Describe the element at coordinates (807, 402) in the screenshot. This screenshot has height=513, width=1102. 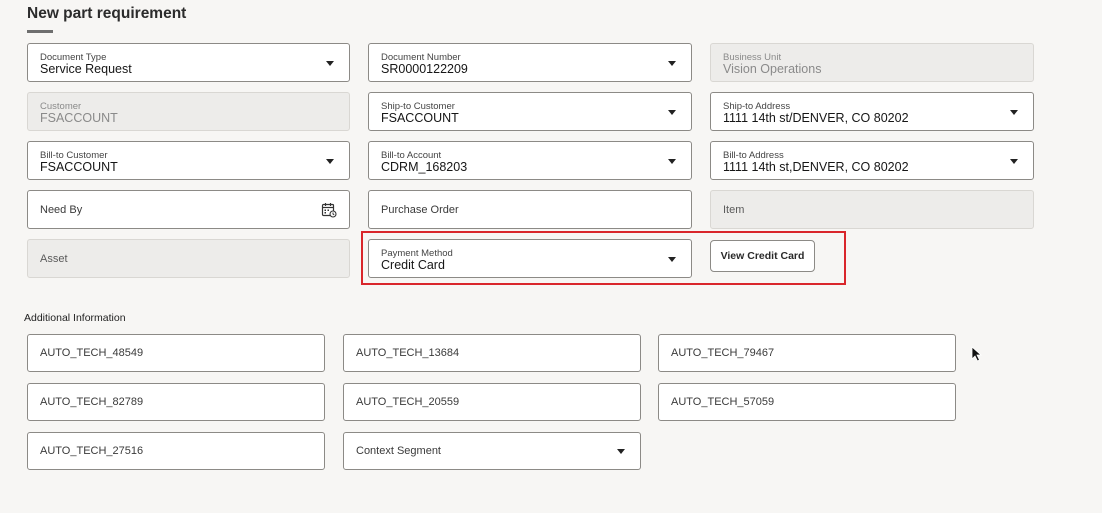
I see `additional-info-field: AUTO_TECH_57059` at that location.